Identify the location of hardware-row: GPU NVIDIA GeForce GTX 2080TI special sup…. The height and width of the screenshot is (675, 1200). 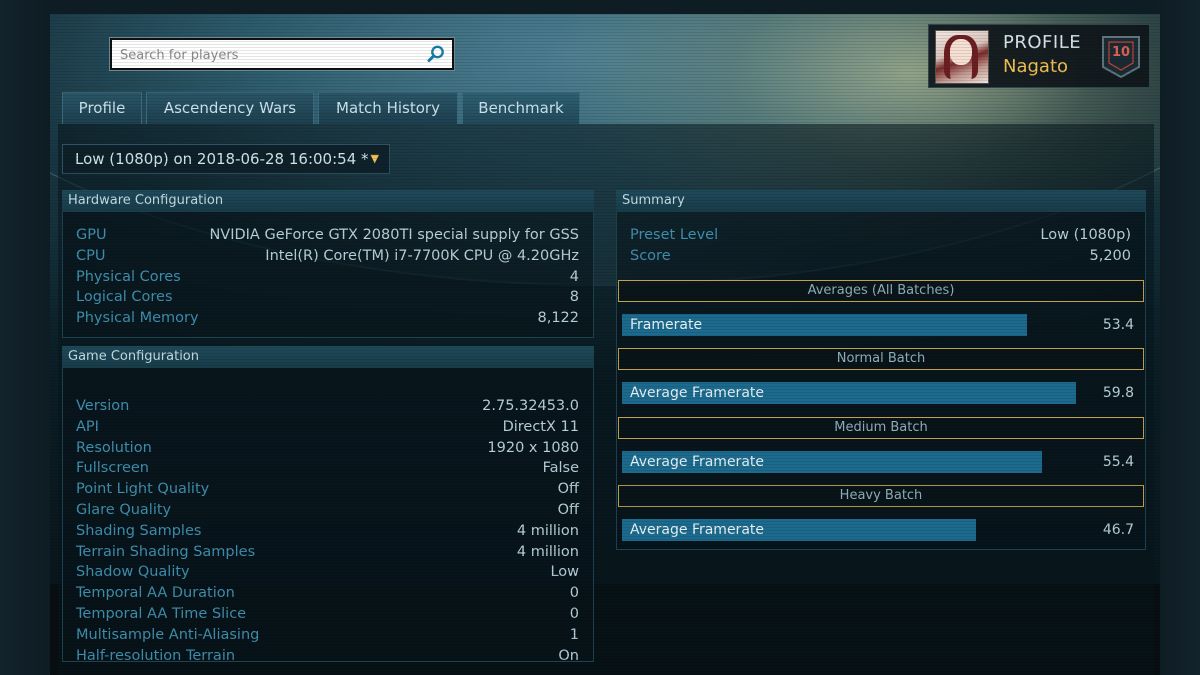
(327, 235).